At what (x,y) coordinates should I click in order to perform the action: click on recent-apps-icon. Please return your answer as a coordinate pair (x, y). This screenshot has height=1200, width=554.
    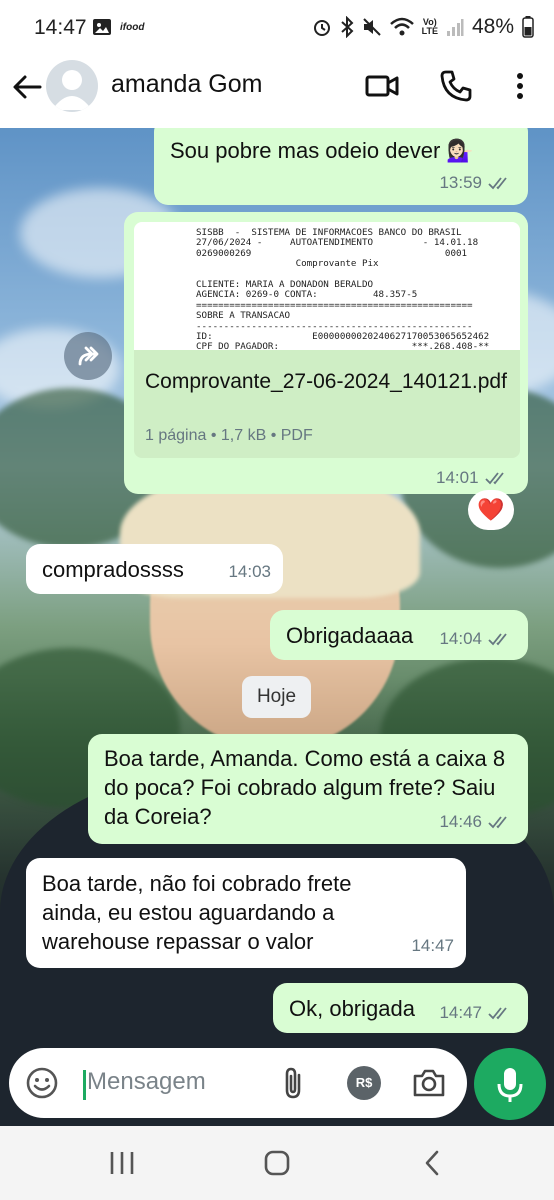
    Looking at the image, I should click on (122, 1163).